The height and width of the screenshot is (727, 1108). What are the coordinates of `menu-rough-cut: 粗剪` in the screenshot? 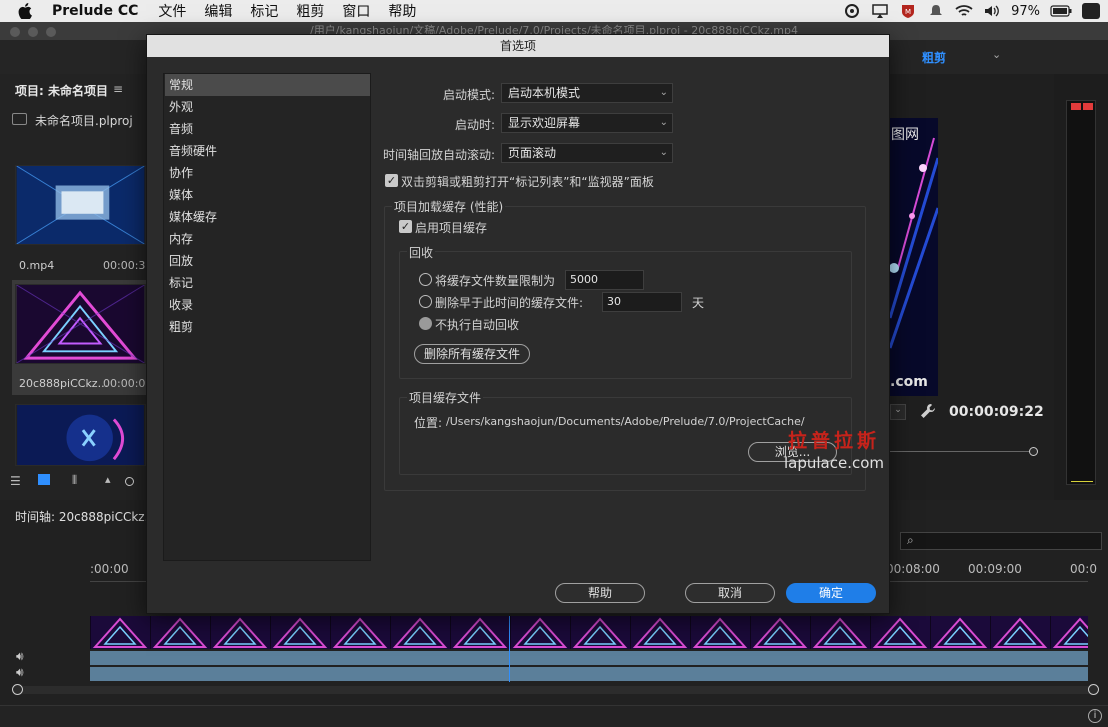 It's located at (310, 11).